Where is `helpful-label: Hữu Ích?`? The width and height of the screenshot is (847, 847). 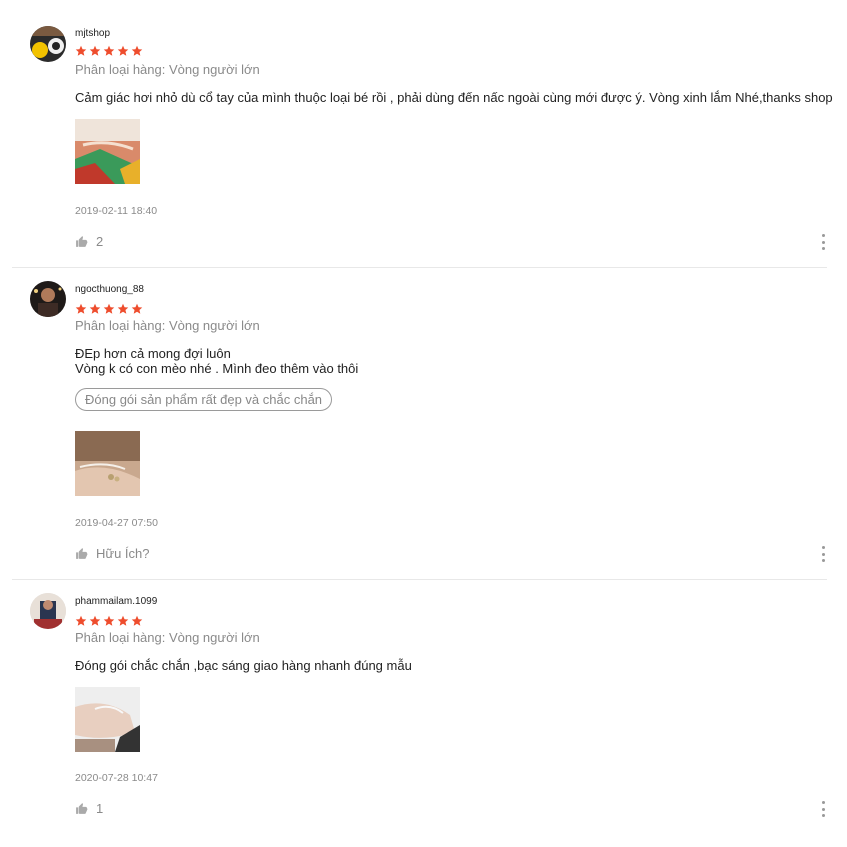
helpful-label: Hữu Ích? is located at coordinates (123, 553).